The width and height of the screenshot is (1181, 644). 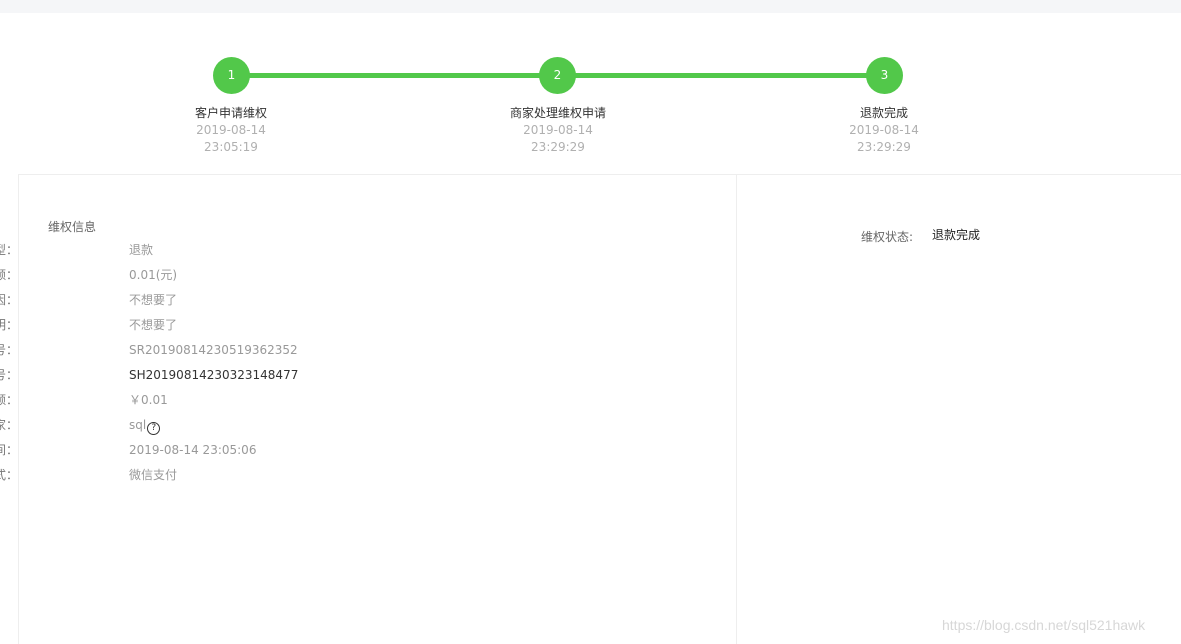 What do you see at coordinates (9, 450) in the screenshot?
I see `info-label: 付款时间：` at bounding box center [9, 450].